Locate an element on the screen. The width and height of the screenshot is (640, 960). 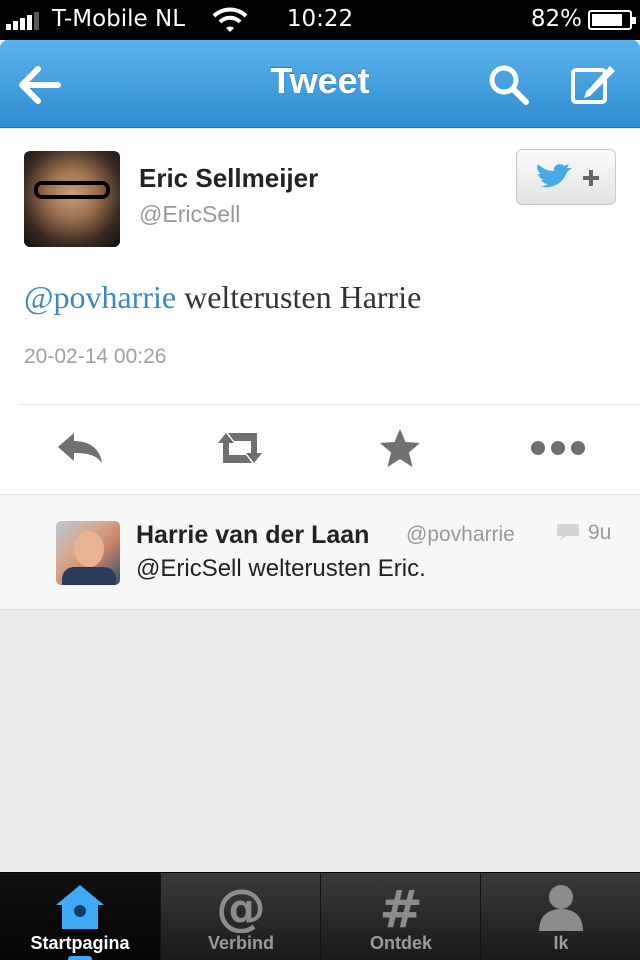
twitter-bird-plus-icon is located at coordinates (568, 176).